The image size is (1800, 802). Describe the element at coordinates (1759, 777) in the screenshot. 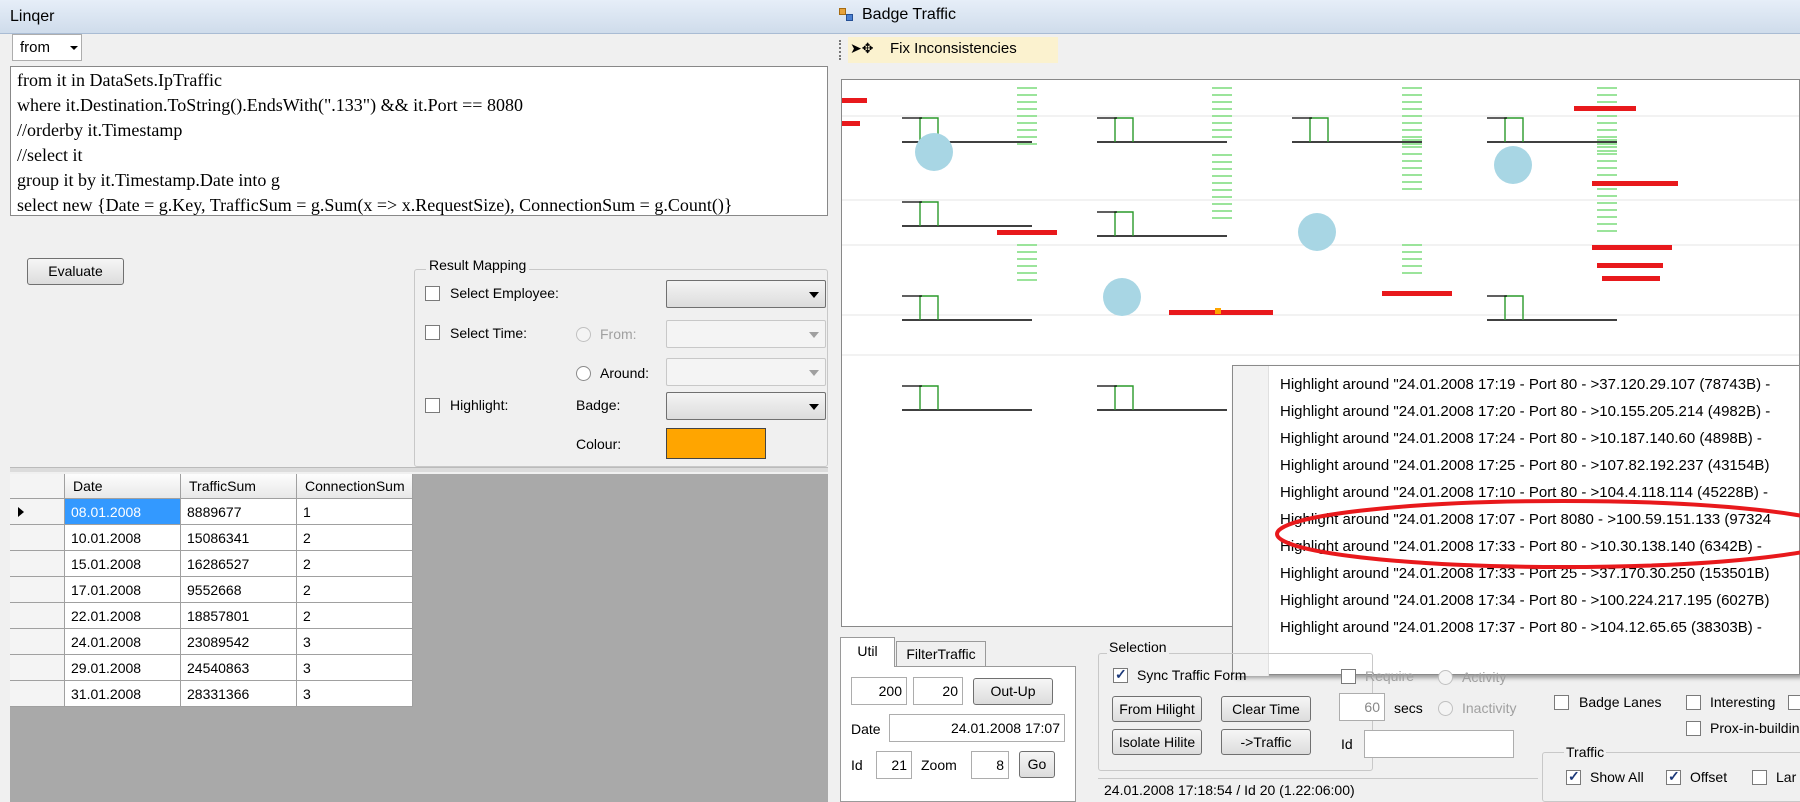

I see `large-checkbox` at that location.